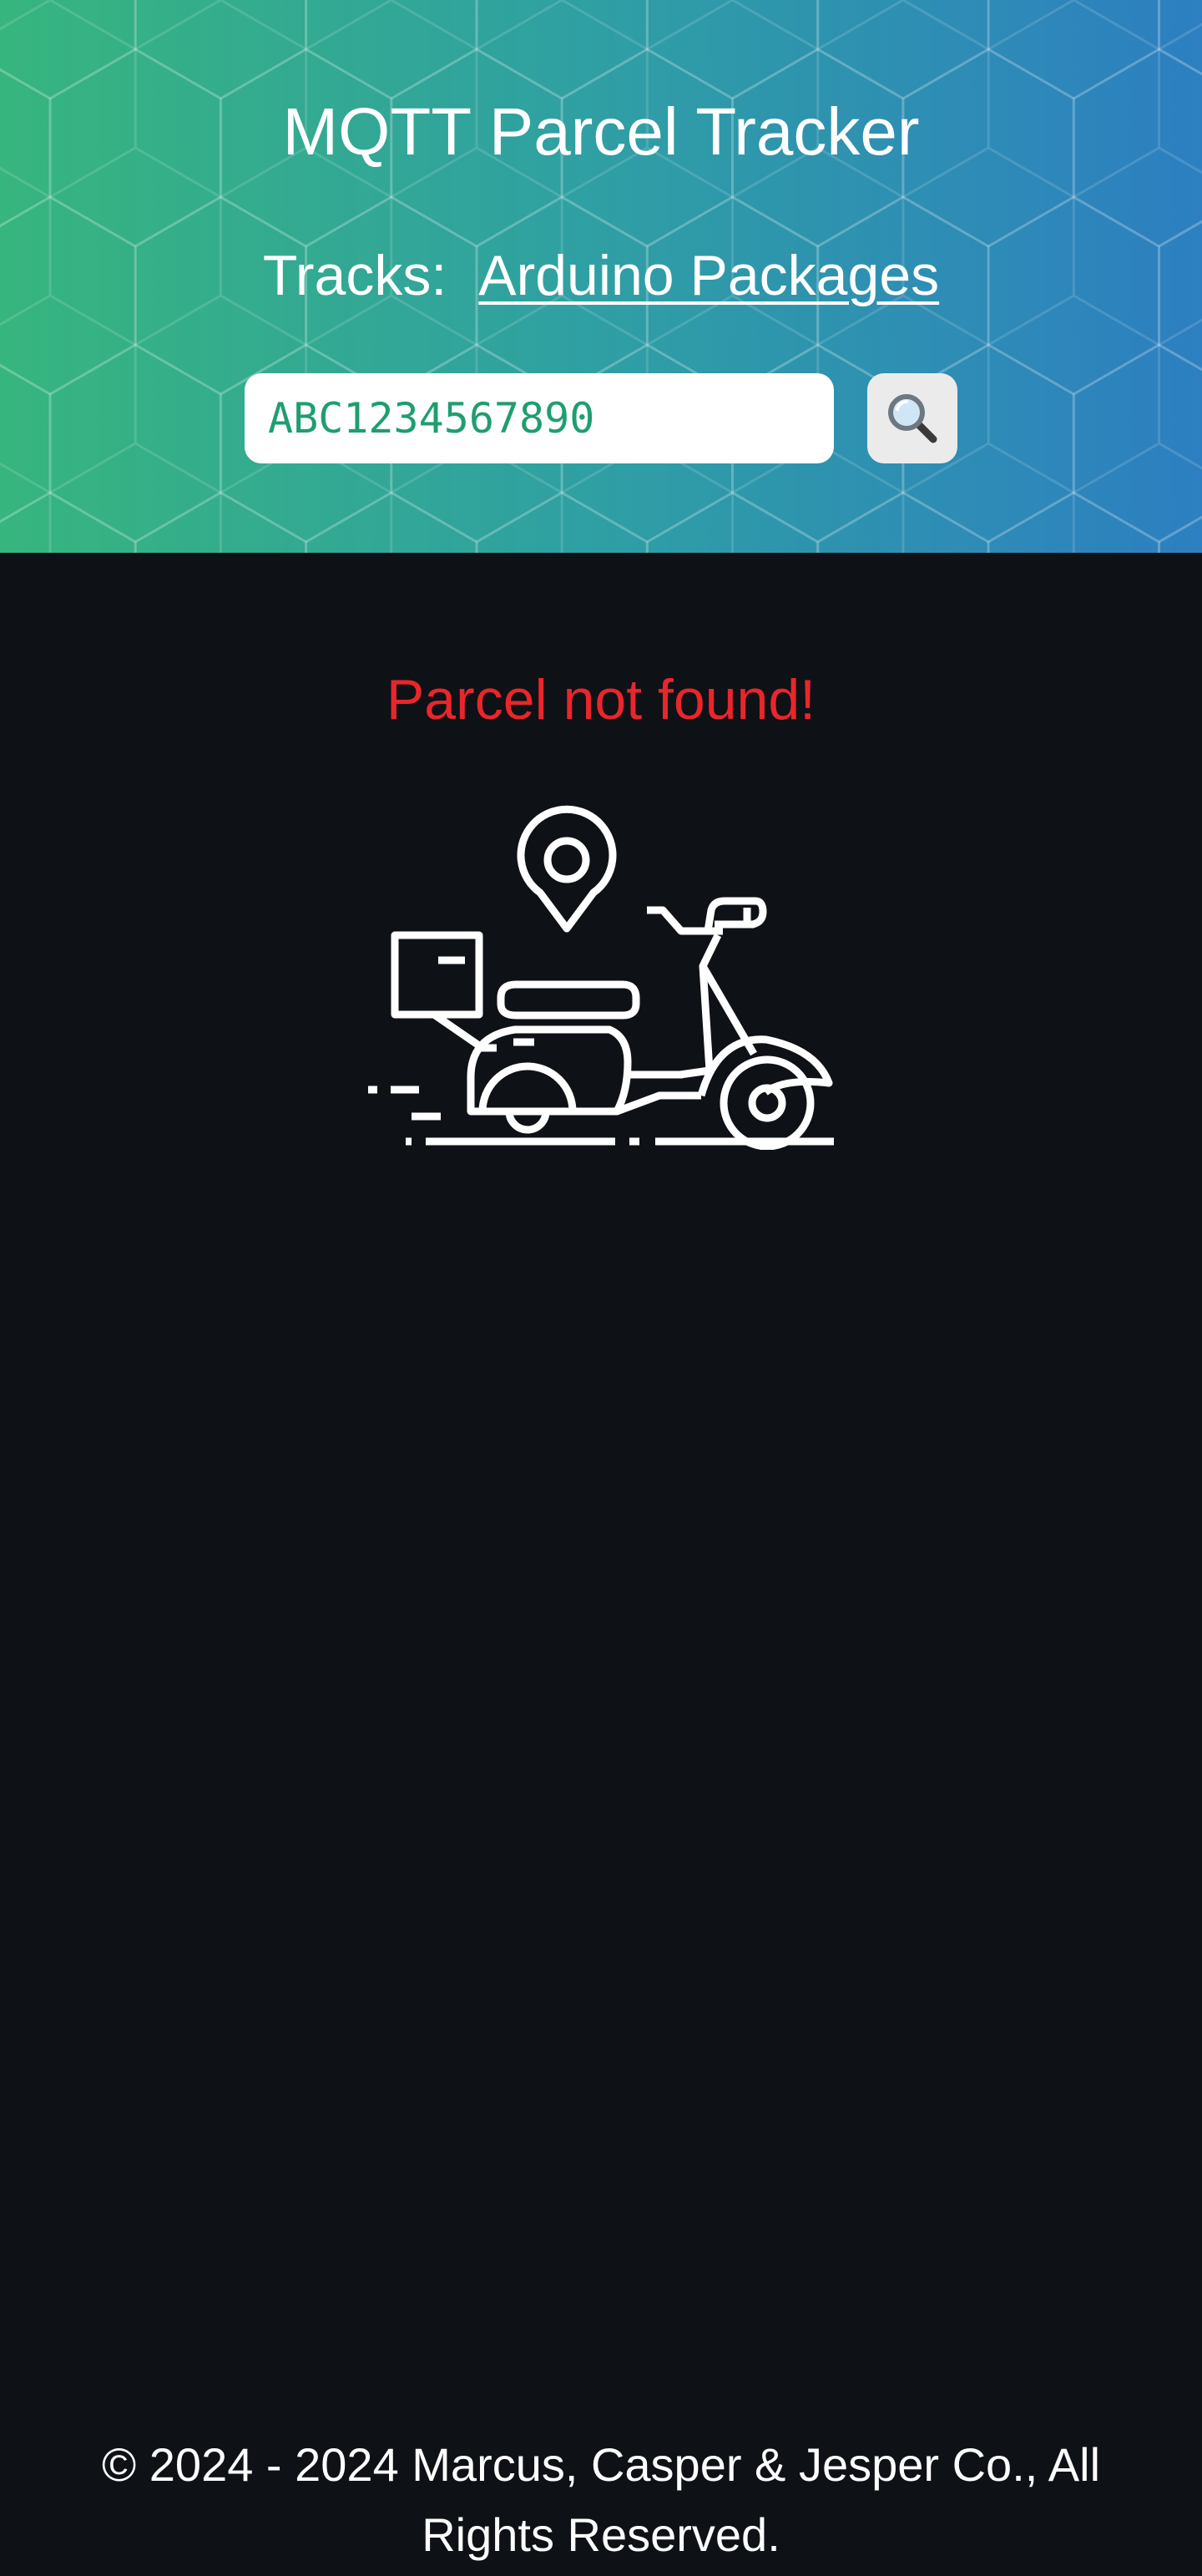  I want to click on magnifying-glass-icon, so click(913, 418).